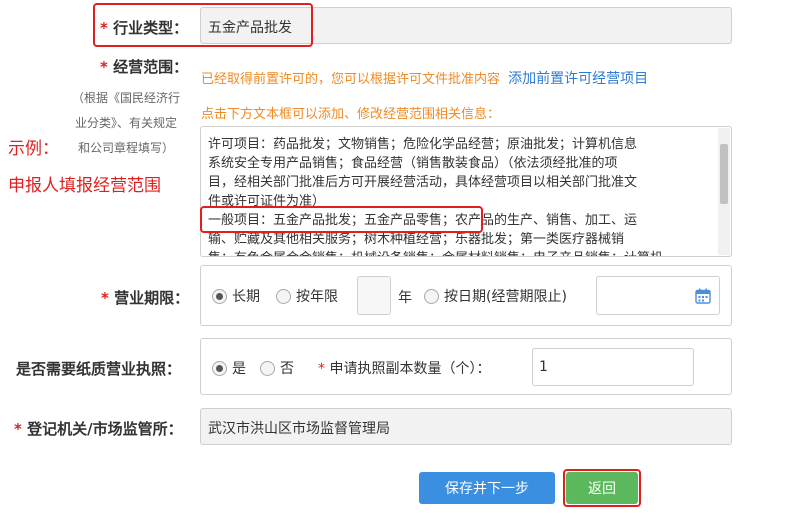 The height and width of the screenshot is (518, 794). I want to click on scope-note-line: 业分类》、有关规定, so click(125, 123).